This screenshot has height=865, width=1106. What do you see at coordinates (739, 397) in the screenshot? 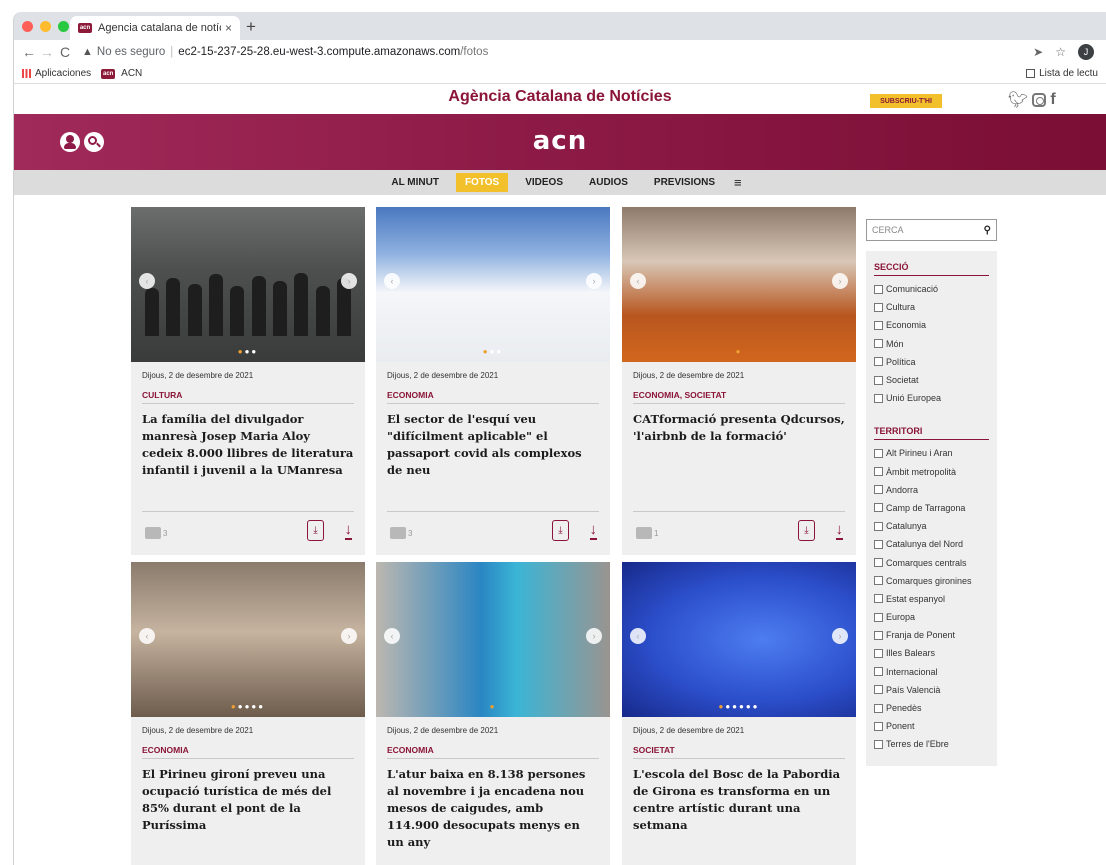
I see `card-category: ECONOMIA, SOCIETAT` at bounding box center [739, 397].